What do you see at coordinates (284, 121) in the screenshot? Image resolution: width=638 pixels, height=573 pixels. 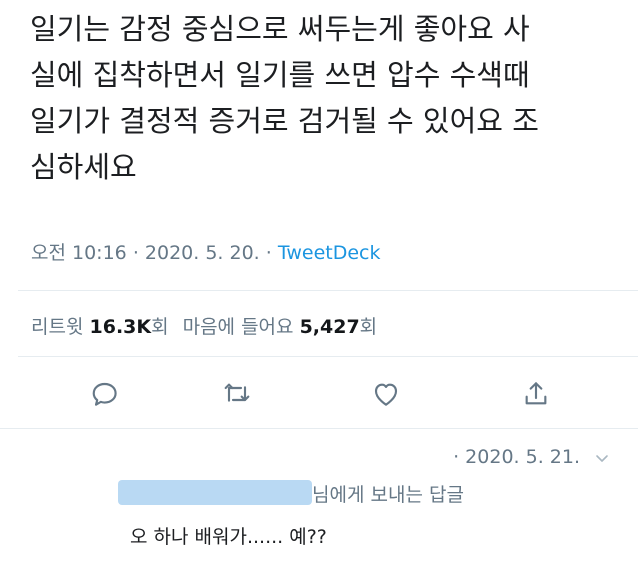 I see `tweet-text-line: 일기가 결정적 증거로 검거될 수 있어요 조` at bounding box center [284, 121].